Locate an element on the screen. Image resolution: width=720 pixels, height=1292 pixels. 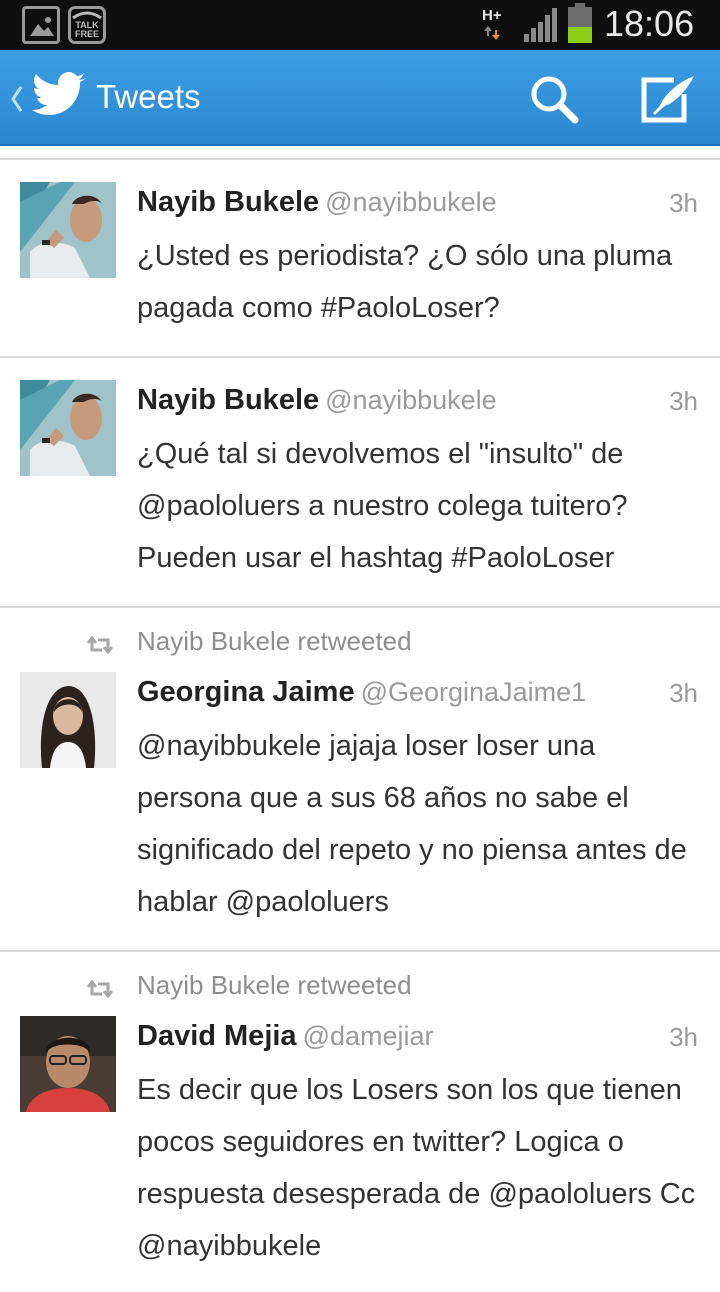
page-title: Tweets is located at coordinates (148, 96).